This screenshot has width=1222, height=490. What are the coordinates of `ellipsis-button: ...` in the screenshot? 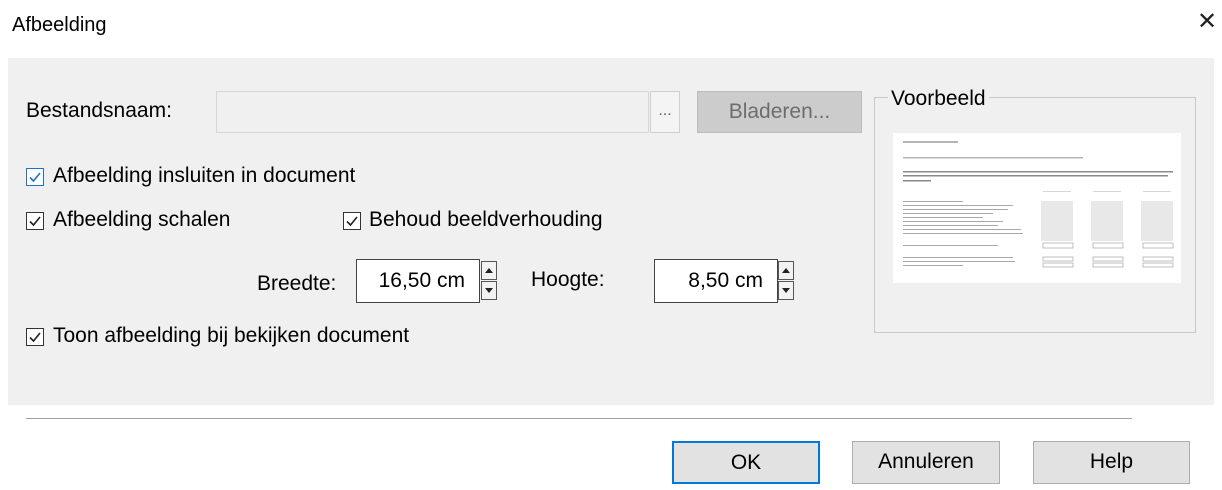 It's located at (665, 112).